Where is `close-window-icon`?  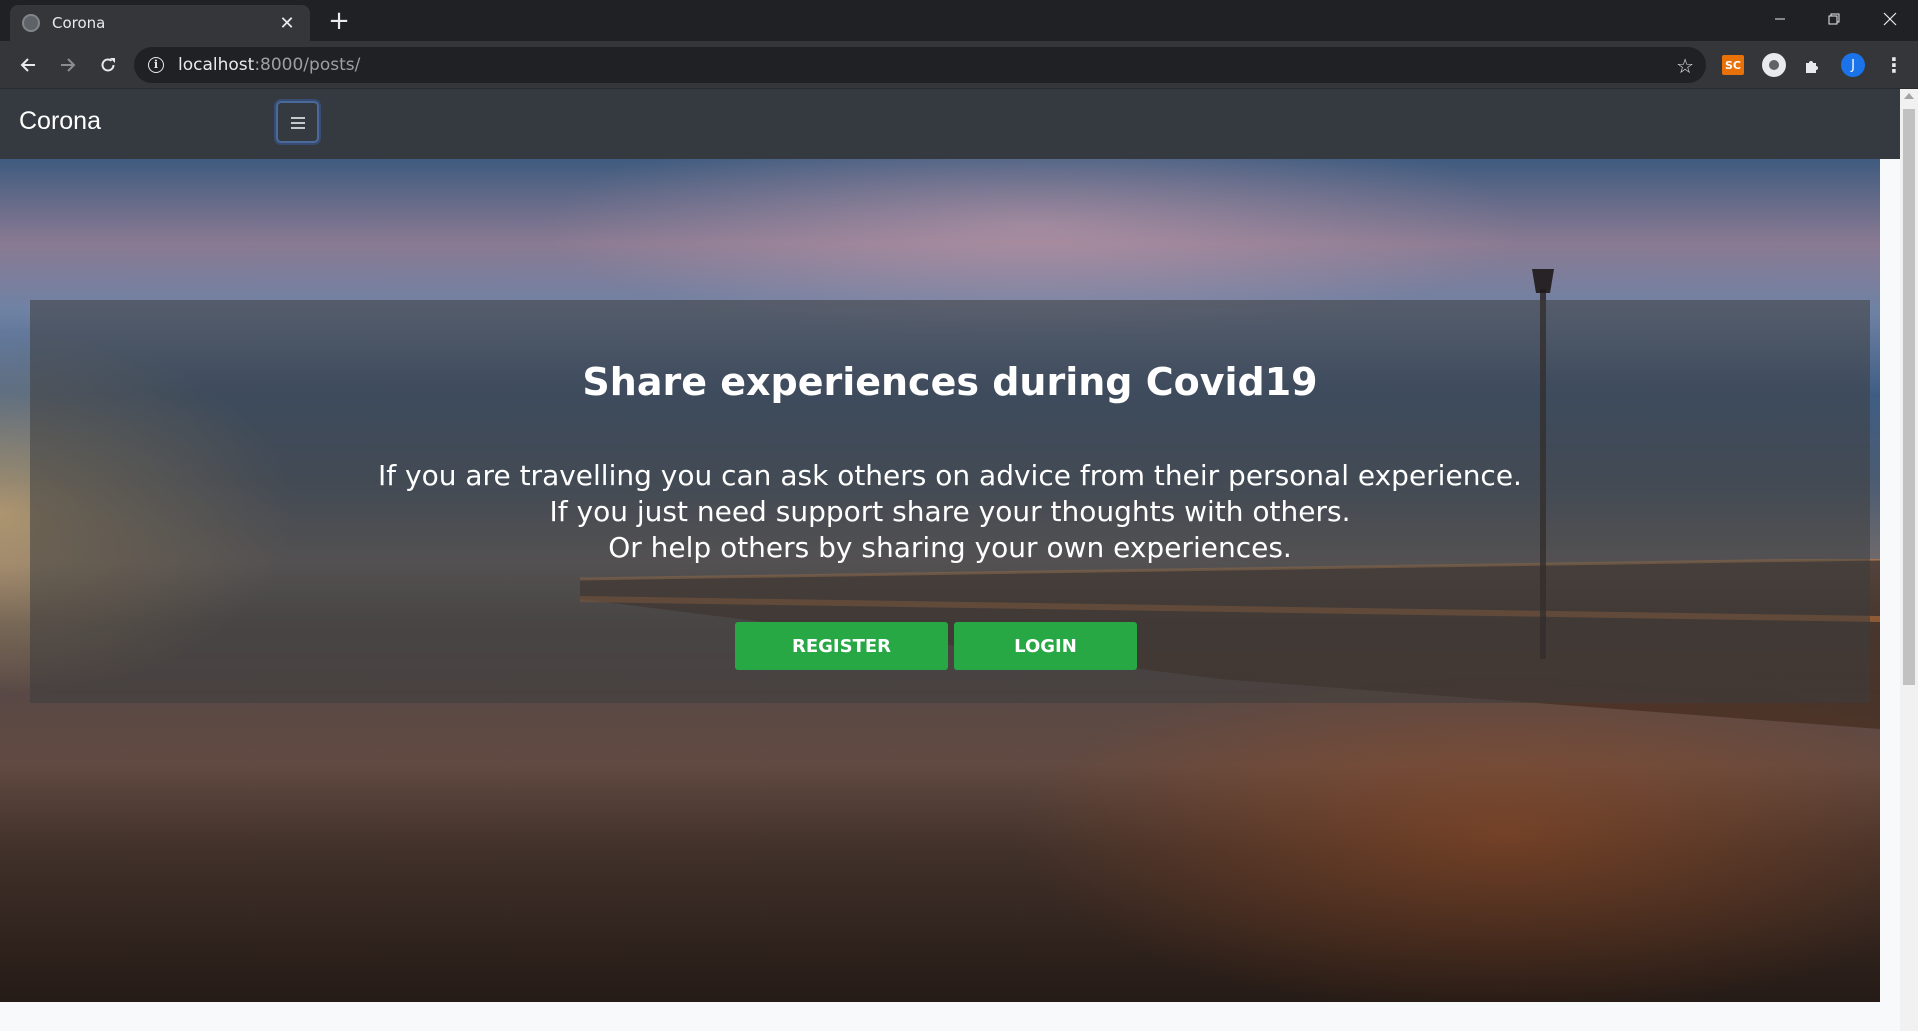 close-window-icon is located at coordinates (1890, 19).